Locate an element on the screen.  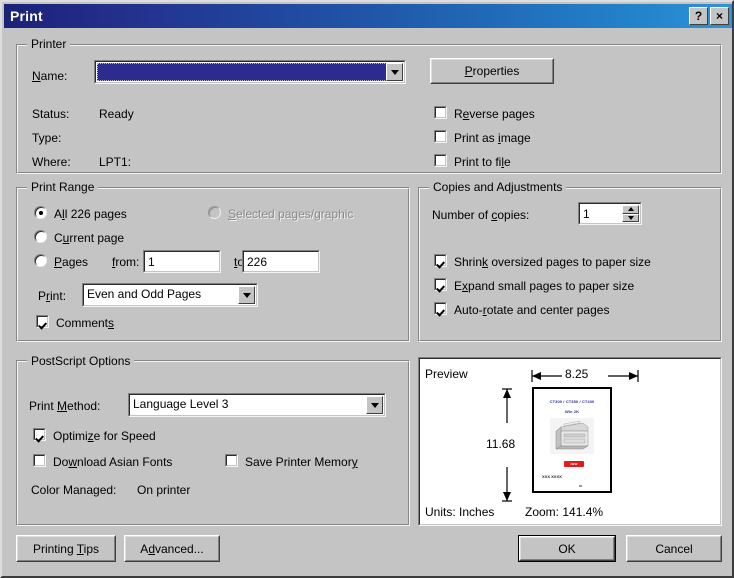
number-of-copies-label: Number of copies: is located at coordinates (481, 215).